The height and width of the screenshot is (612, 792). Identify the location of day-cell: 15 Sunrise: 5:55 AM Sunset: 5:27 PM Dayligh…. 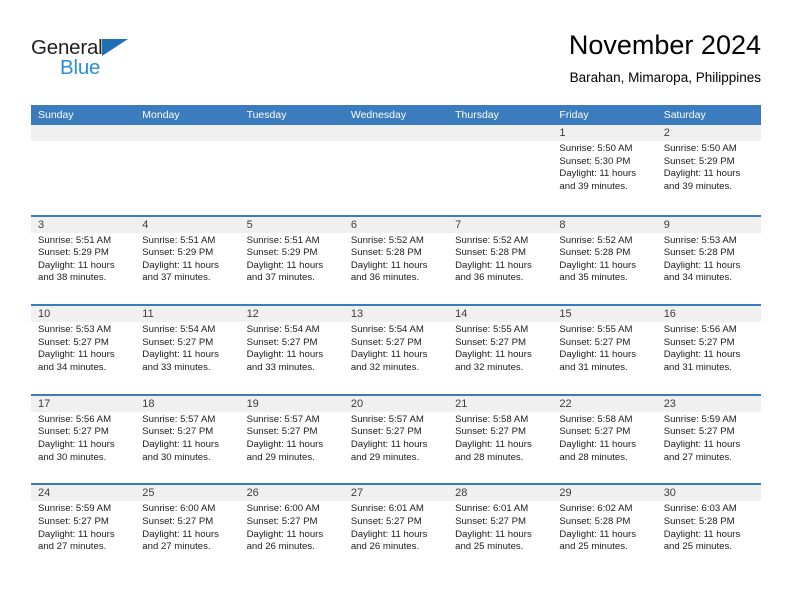
(604, 350).